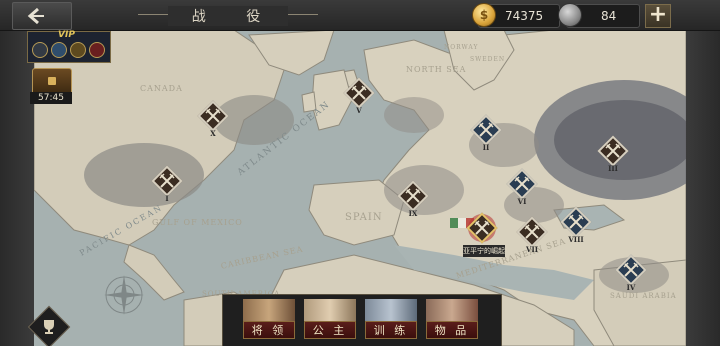 The width and height of the screenshot is (720, 346). I want to click on items-thumbnail, so click(452, 310).